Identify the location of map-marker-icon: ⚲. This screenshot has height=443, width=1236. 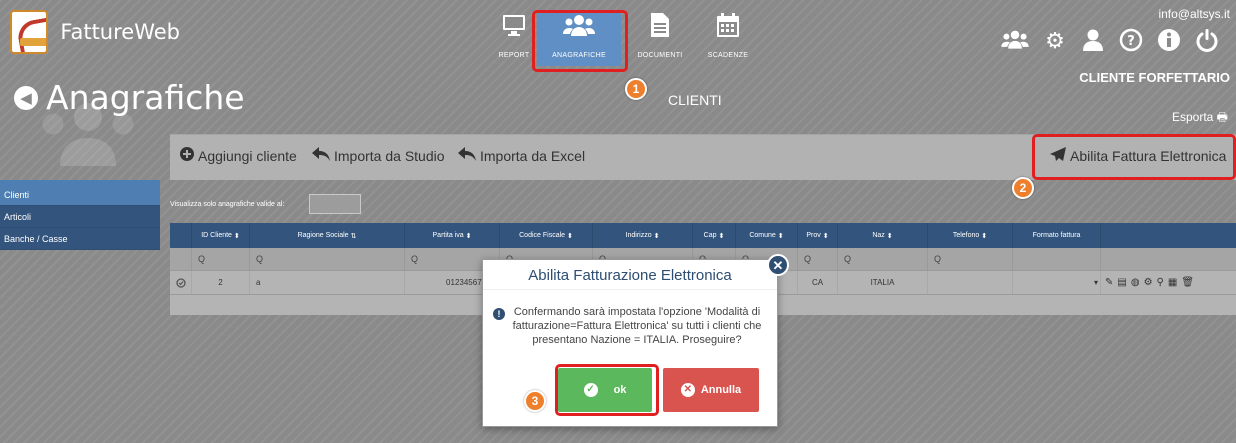
(1160, 282).